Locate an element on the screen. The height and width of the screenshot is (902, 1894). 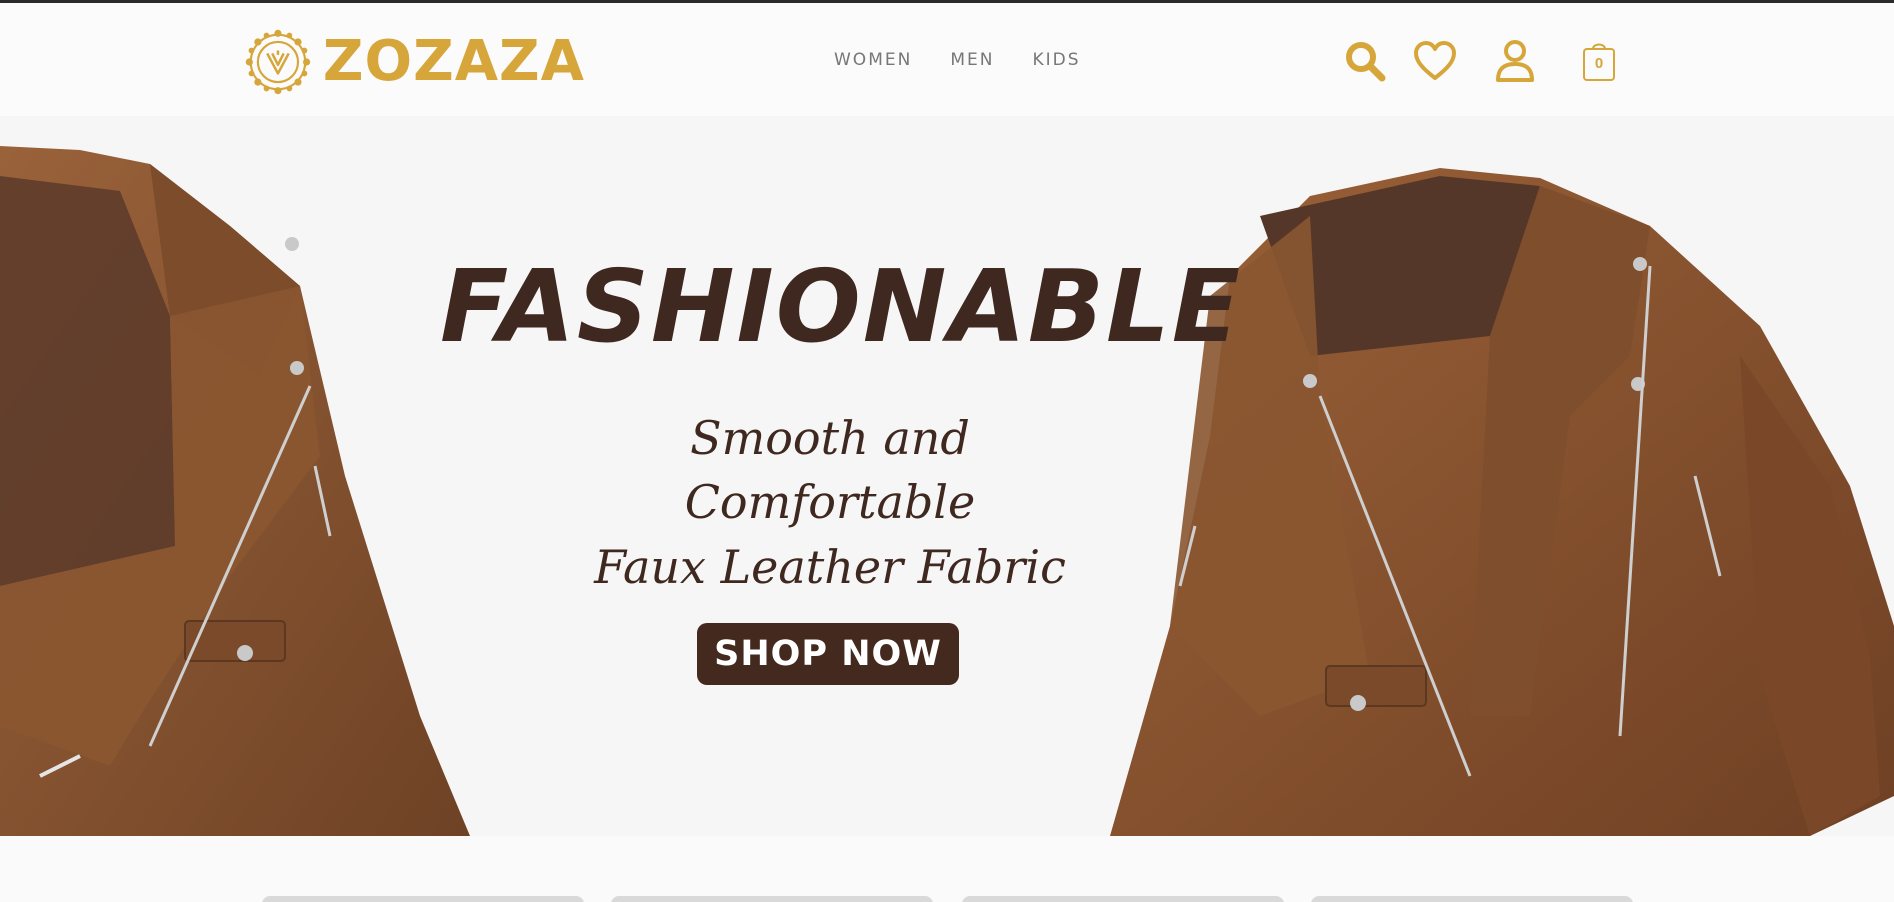
hero-subtitle-line-1: Smooth and Comfortable is located at coordinates (830, 470).